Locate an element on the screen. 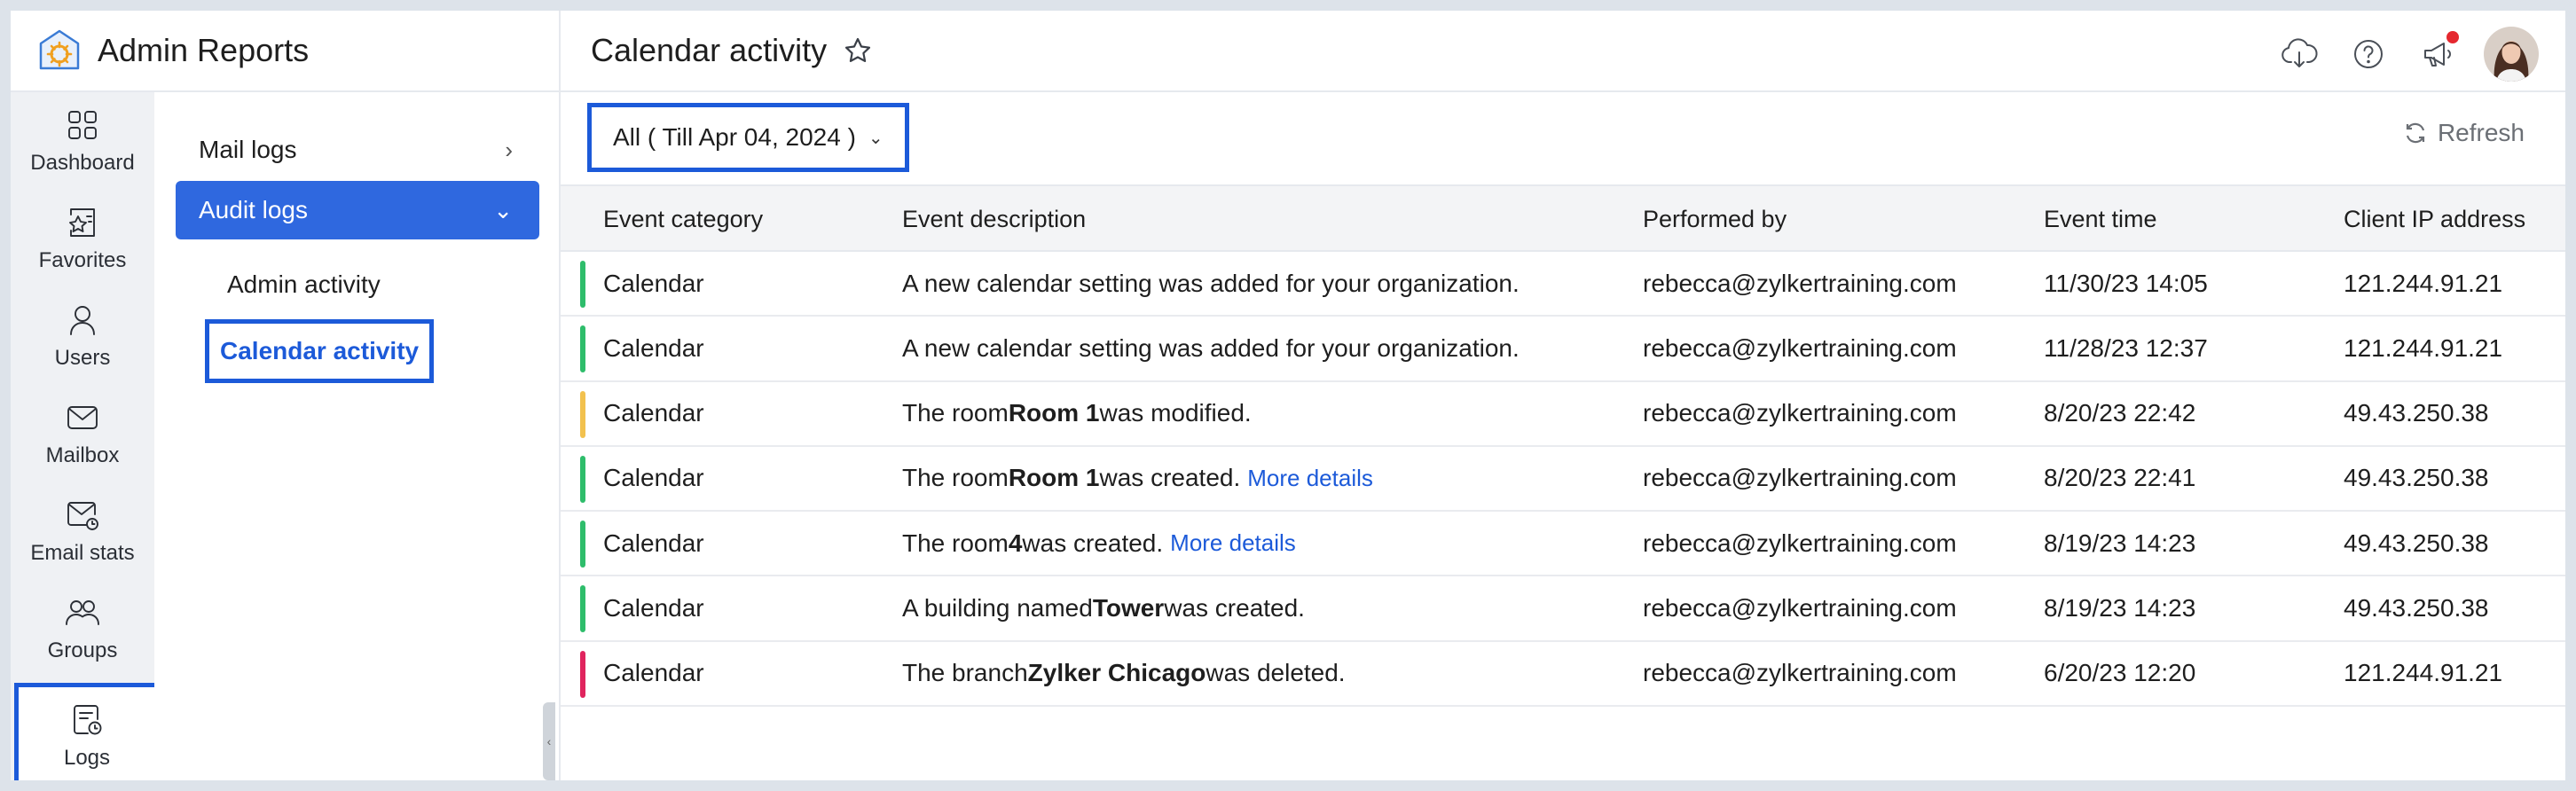 The height and width of the screenshot is (791, 2576). app-header: Admin Reports is located at coordinates (286, 51).